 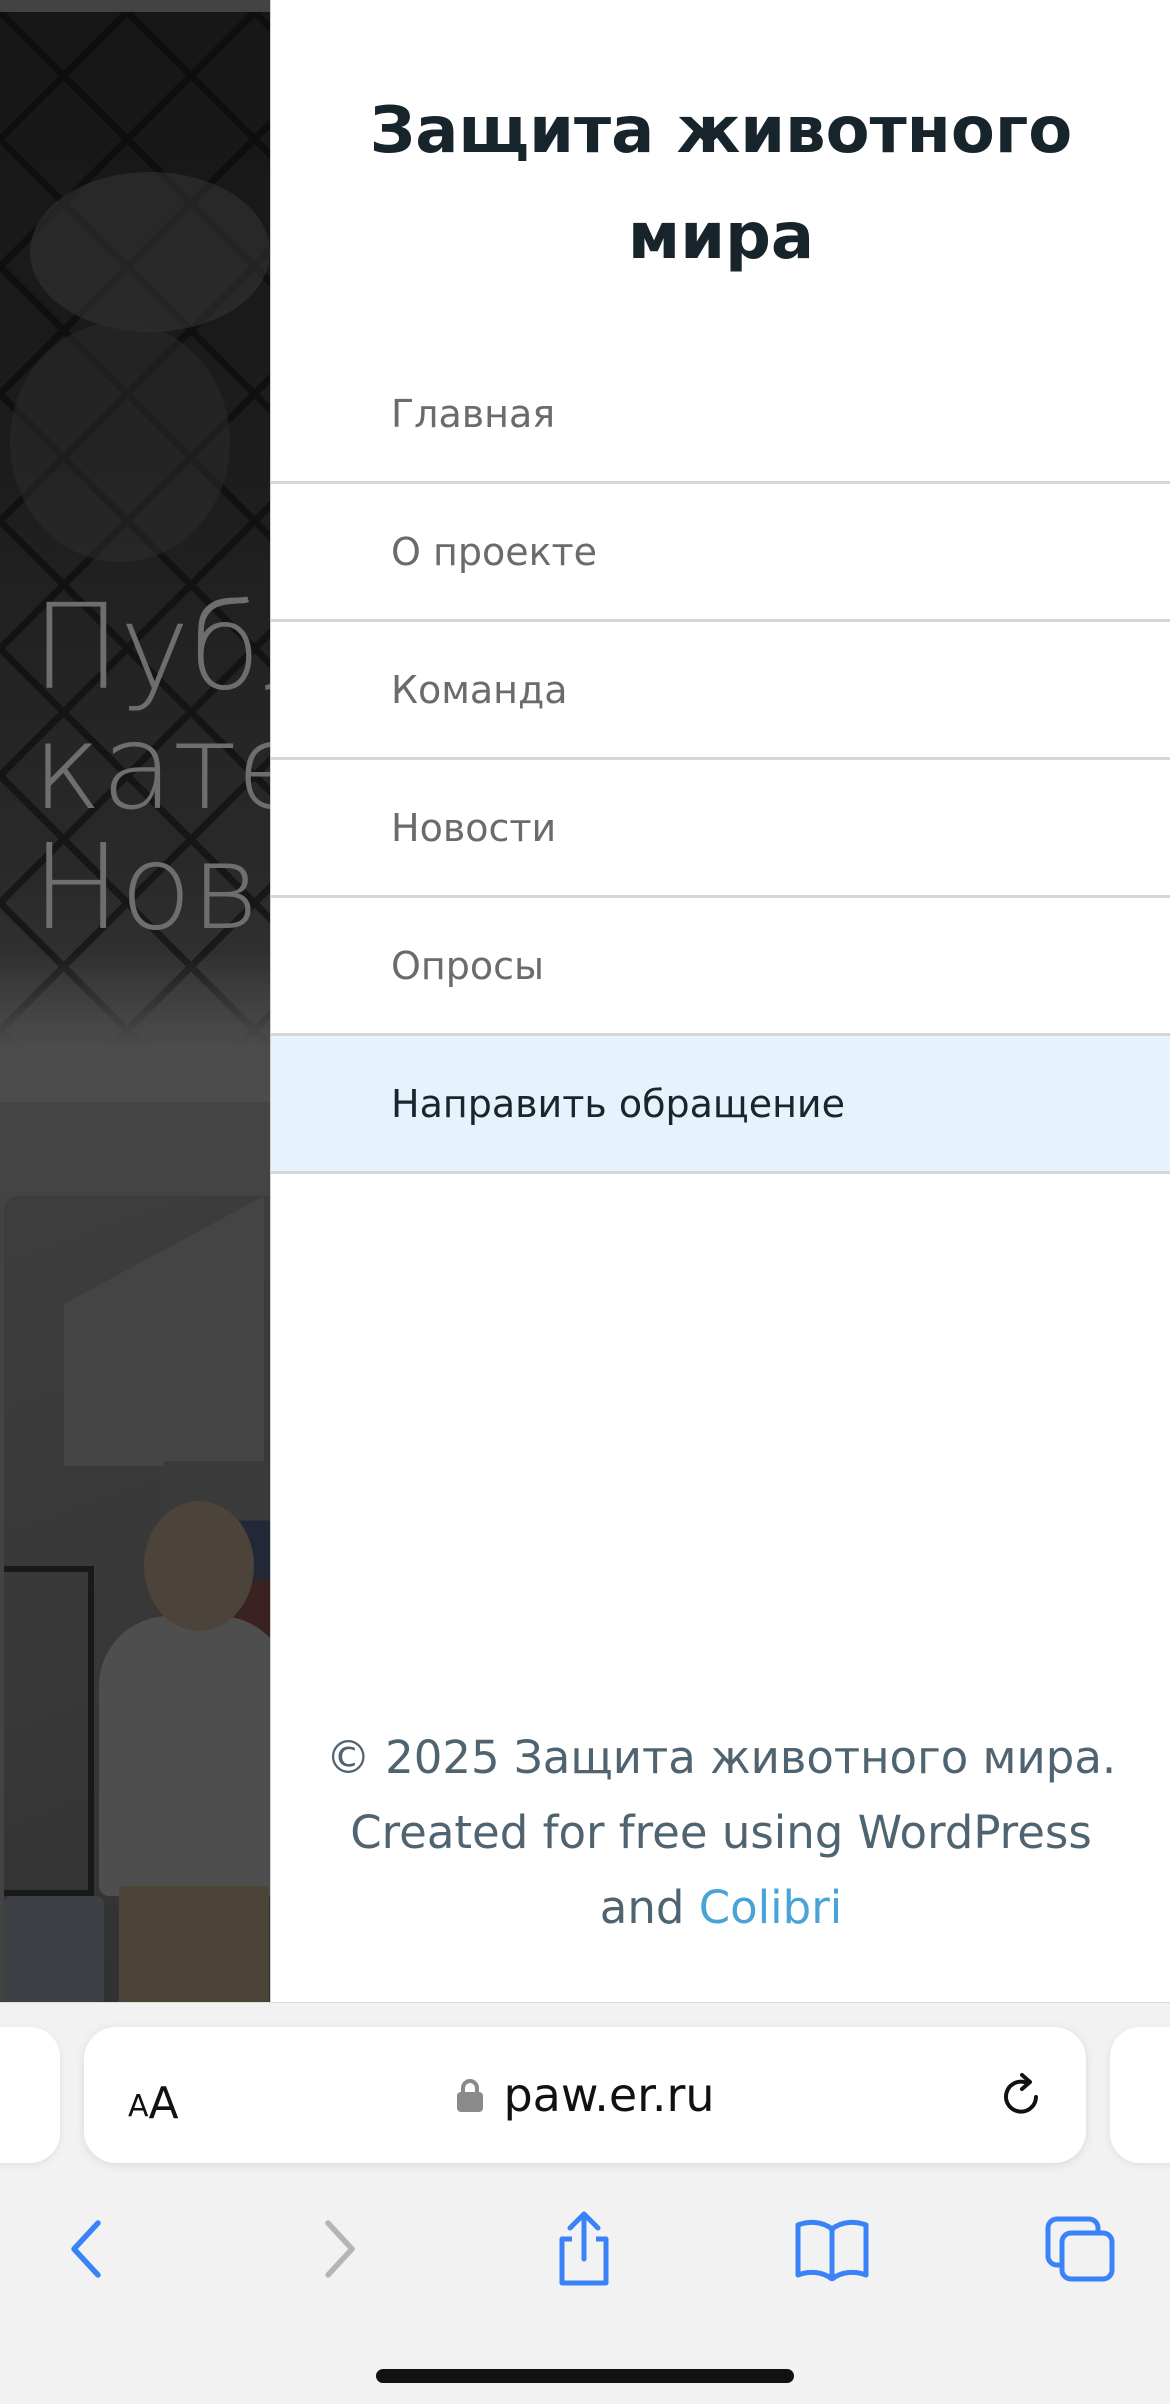 What do you see at coordinates (721, 1757) in the screenshot?
I see `footer-copyright: © 2025 Защита животного мира.` at bounding box center [721, 1757].